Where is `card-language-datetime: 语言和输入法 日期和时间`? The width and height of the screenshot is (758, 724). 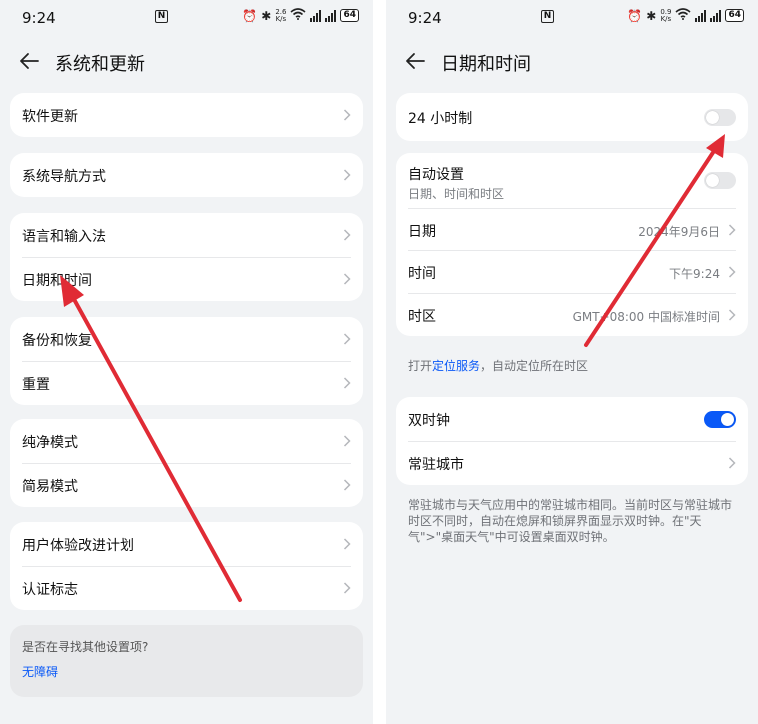 card-language-datetime: 语言和输入法 日期和时间 is located at coordinates (186, 257).